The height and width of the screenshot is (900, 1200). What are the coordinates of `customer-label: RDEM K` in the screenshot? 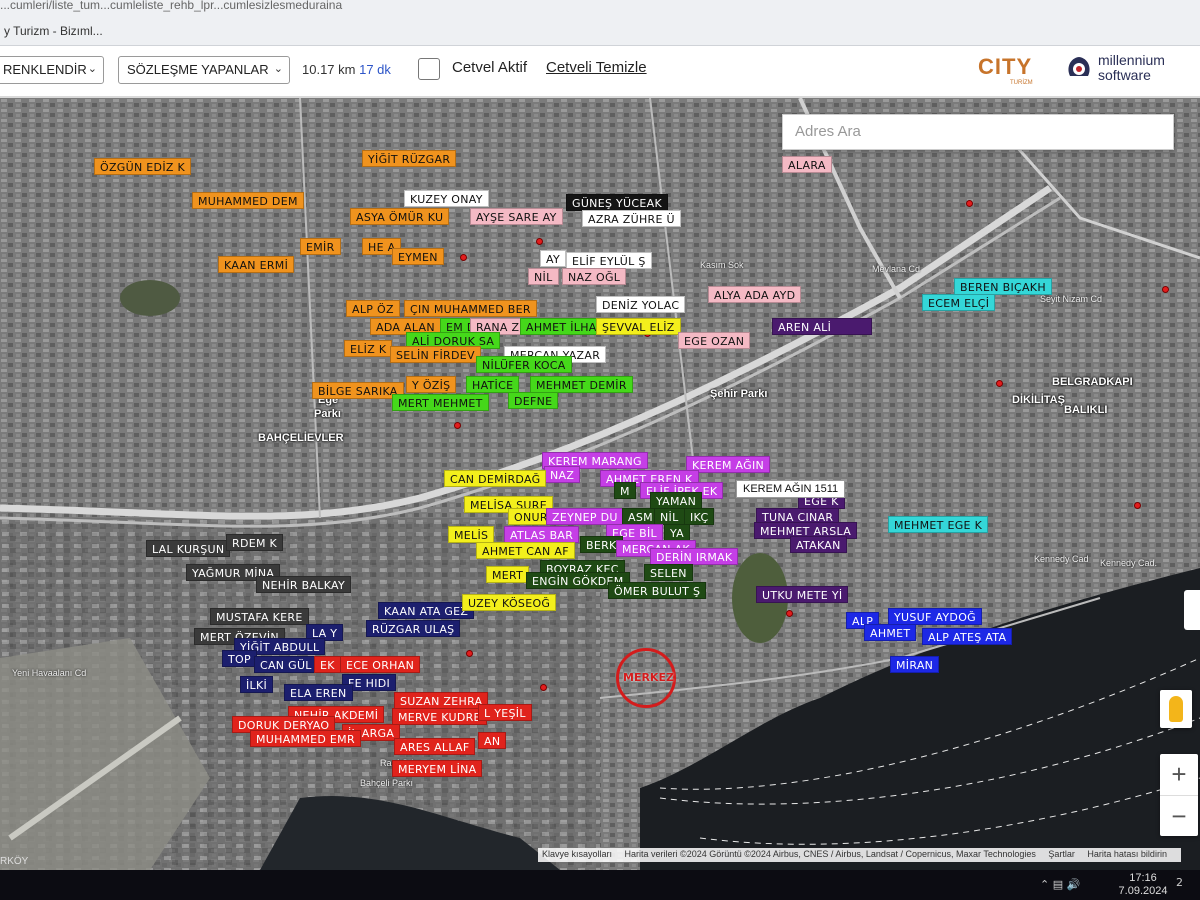 It's located at (255, 542).